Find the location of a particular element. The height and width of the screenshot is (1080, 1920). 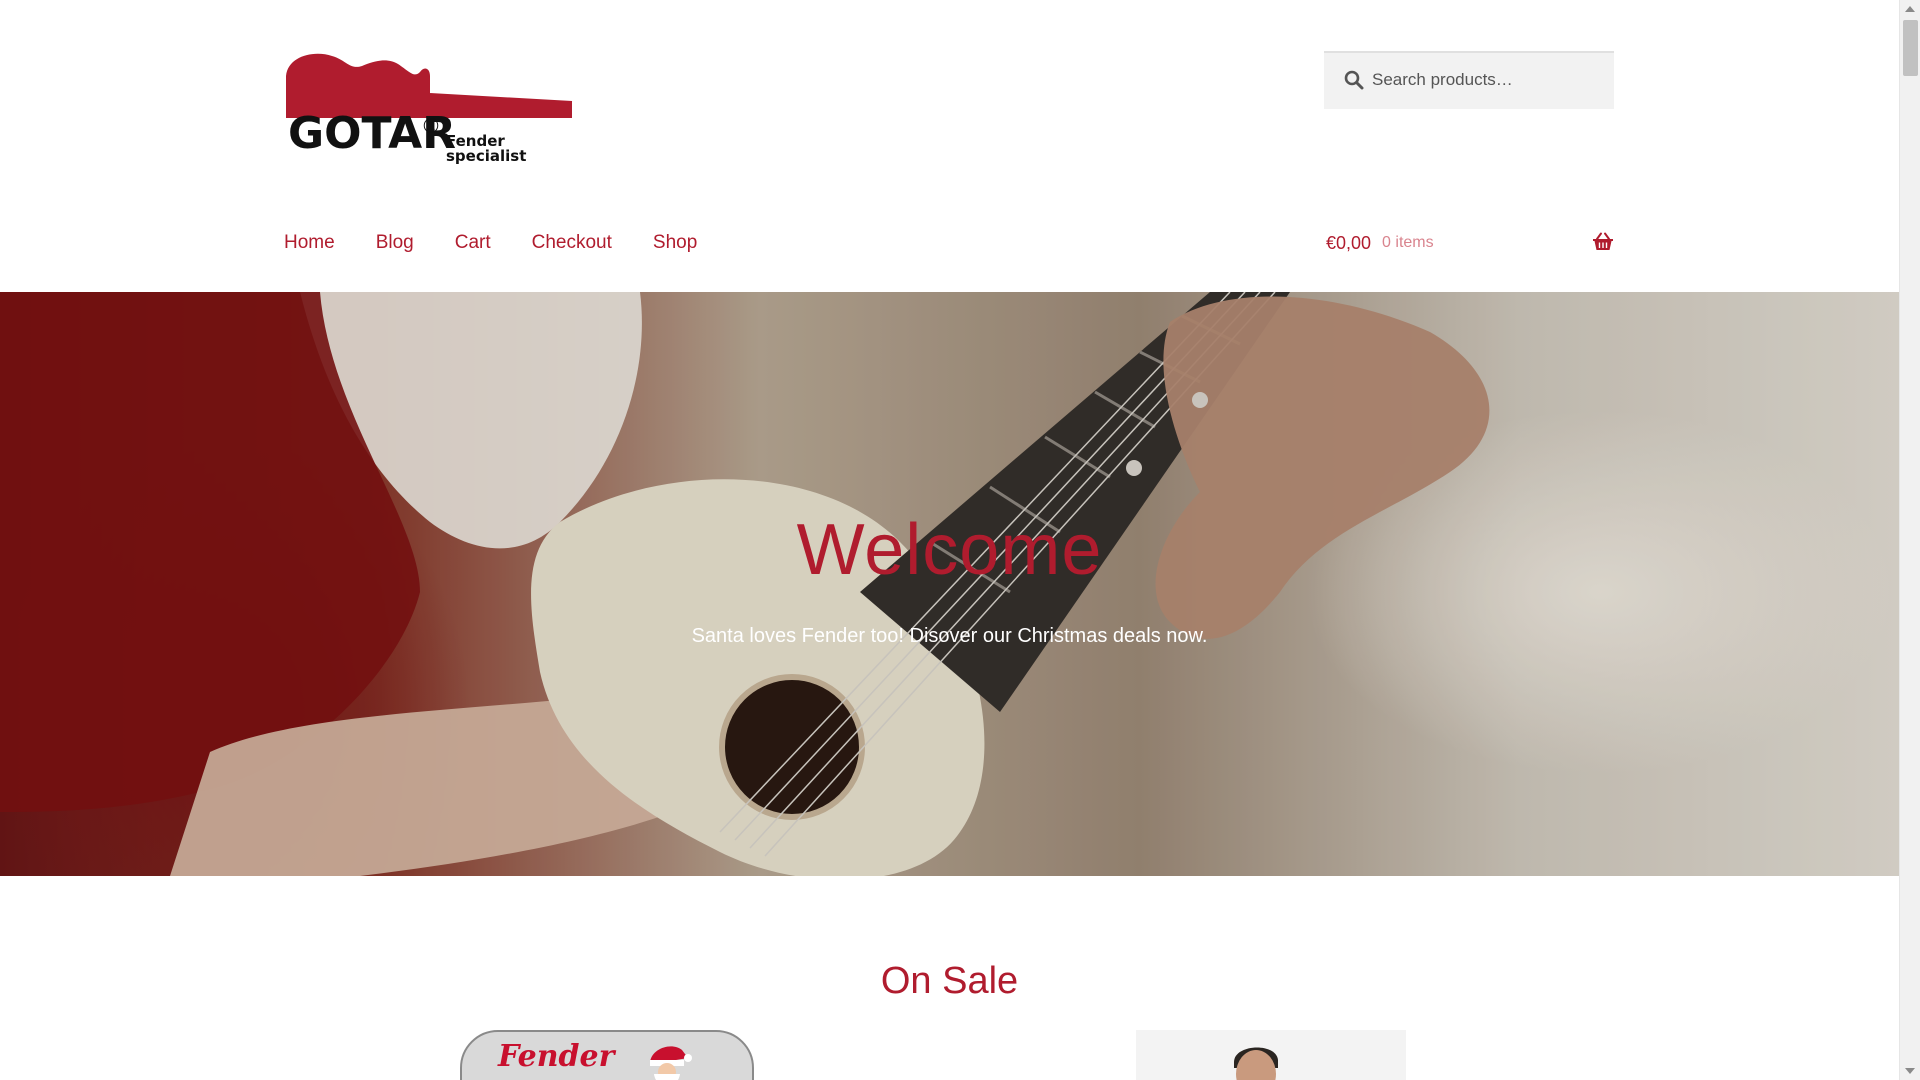

nav-item-cart: Cart is located at coordinates (473, 243).